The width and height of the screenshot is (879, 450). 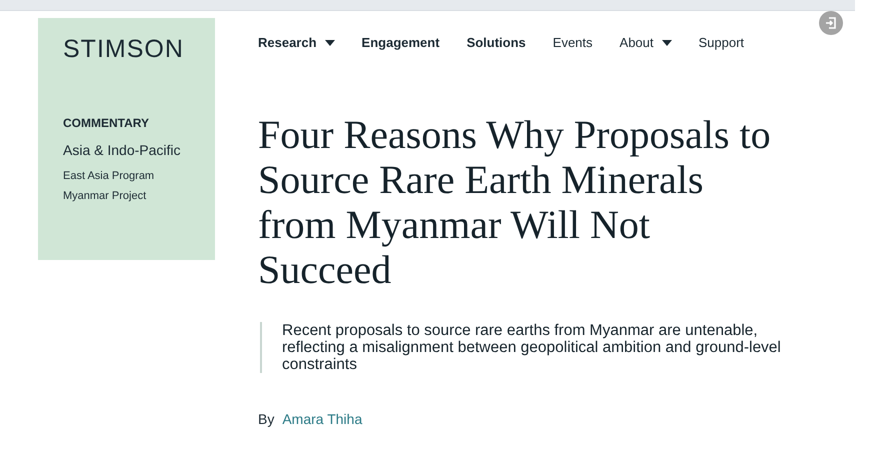 What do you see at coordinates (401, 42) in the screenshot?
I see `nav-link: Engagement` at bounding box center [401, 42].